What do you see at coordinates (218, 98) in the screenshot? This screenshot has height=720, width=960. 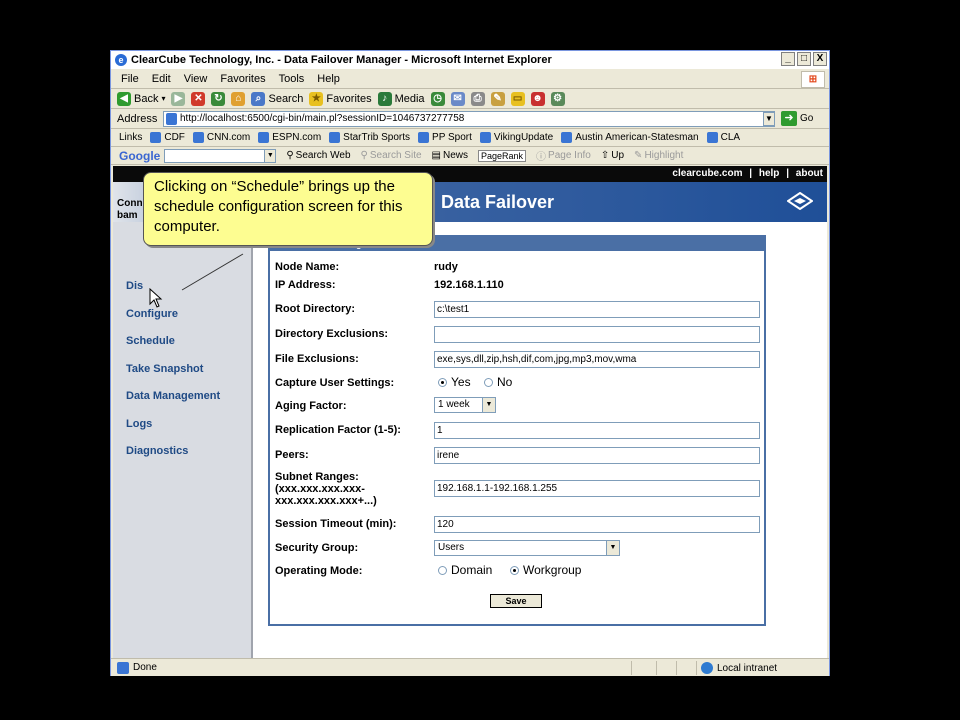 I see `refresh-icon: ↻` at bounding box center [218, 98].